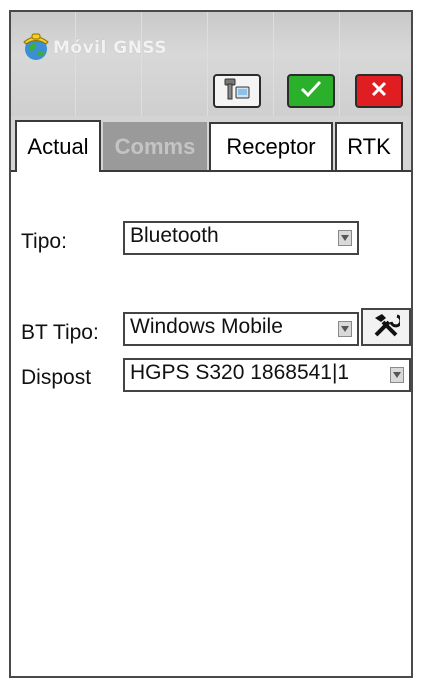 Image resolution: width=429 pixels, height=681 pixels. I want to click on dispost-select: HGPS S320 1868541|1, so click(267, 375).